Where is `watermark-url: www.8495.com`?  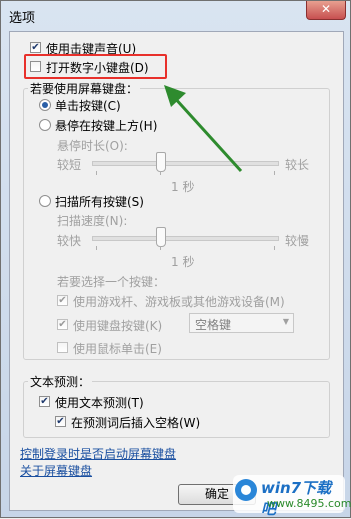
watermark-url: www.8495.com is located at coordinates (309, 503).